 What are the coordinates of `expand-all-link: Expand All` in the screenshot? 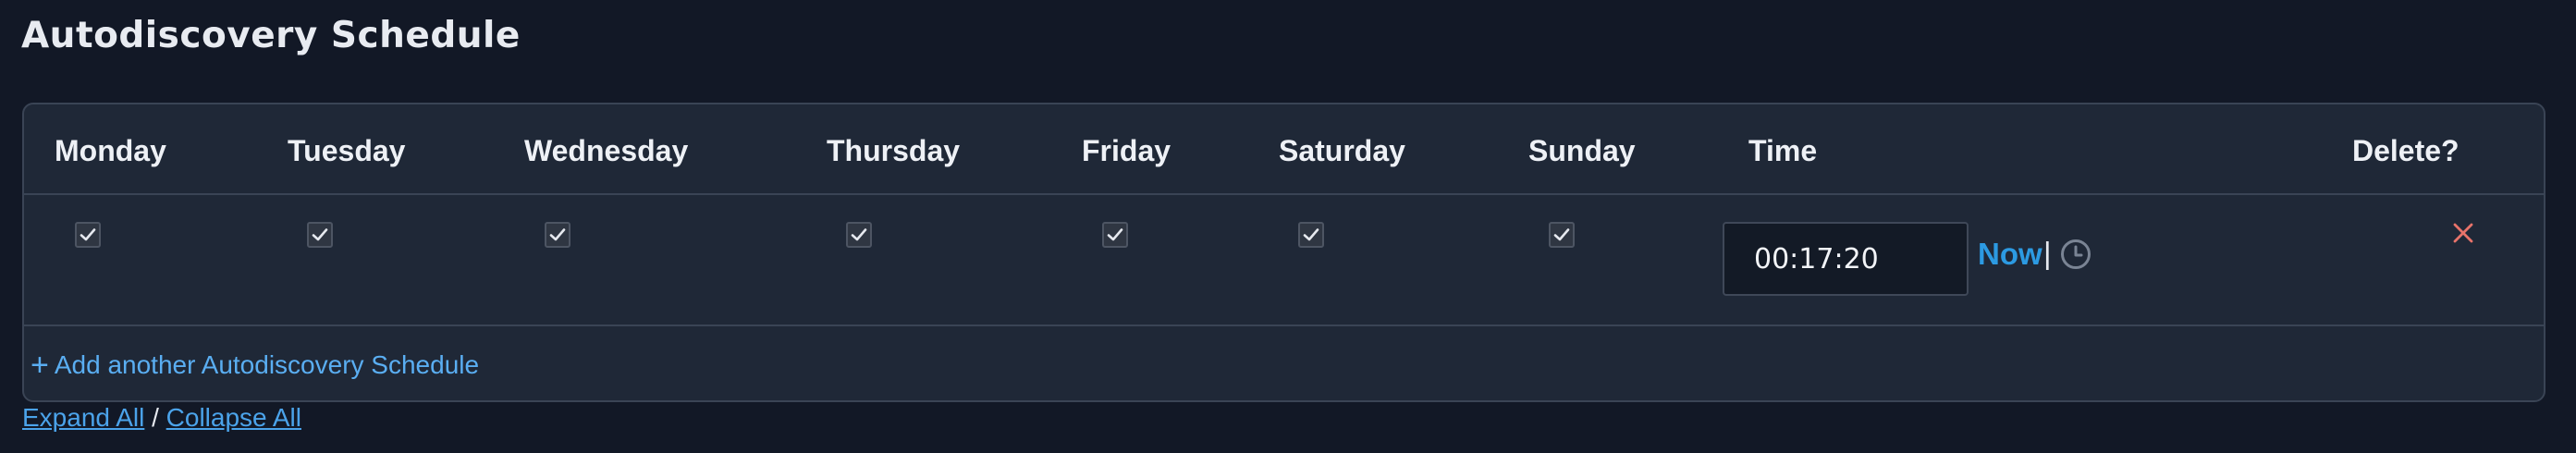 It's located at (83, 417).